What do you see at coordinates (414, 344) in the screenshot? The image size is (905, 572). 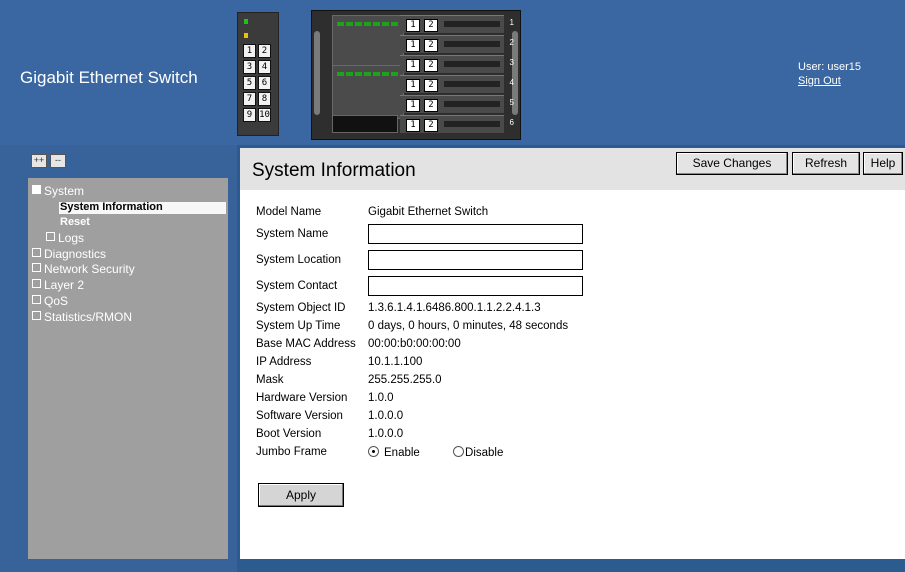 I see `base-mac-value: 00:00:b0:00:00:00` at bounding box center [414, 344].